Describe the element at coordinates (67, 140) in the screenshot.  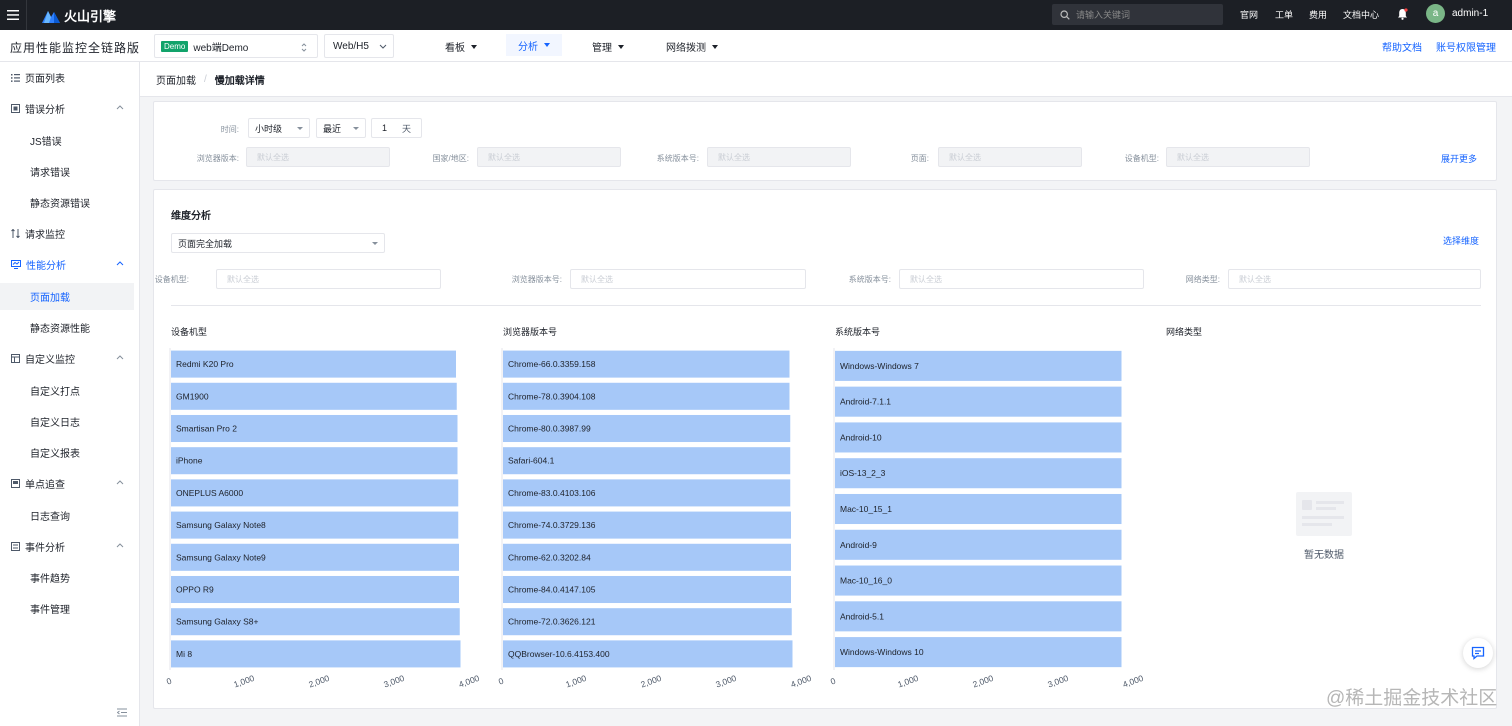
I see `sidebar-item-js-error: JS错误` at that location.